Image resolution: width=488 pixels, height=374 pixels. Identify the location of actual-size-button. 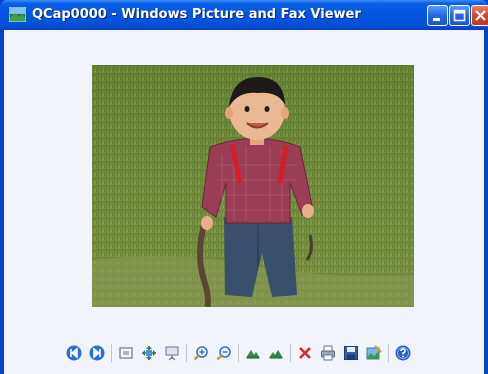
(149, 353).